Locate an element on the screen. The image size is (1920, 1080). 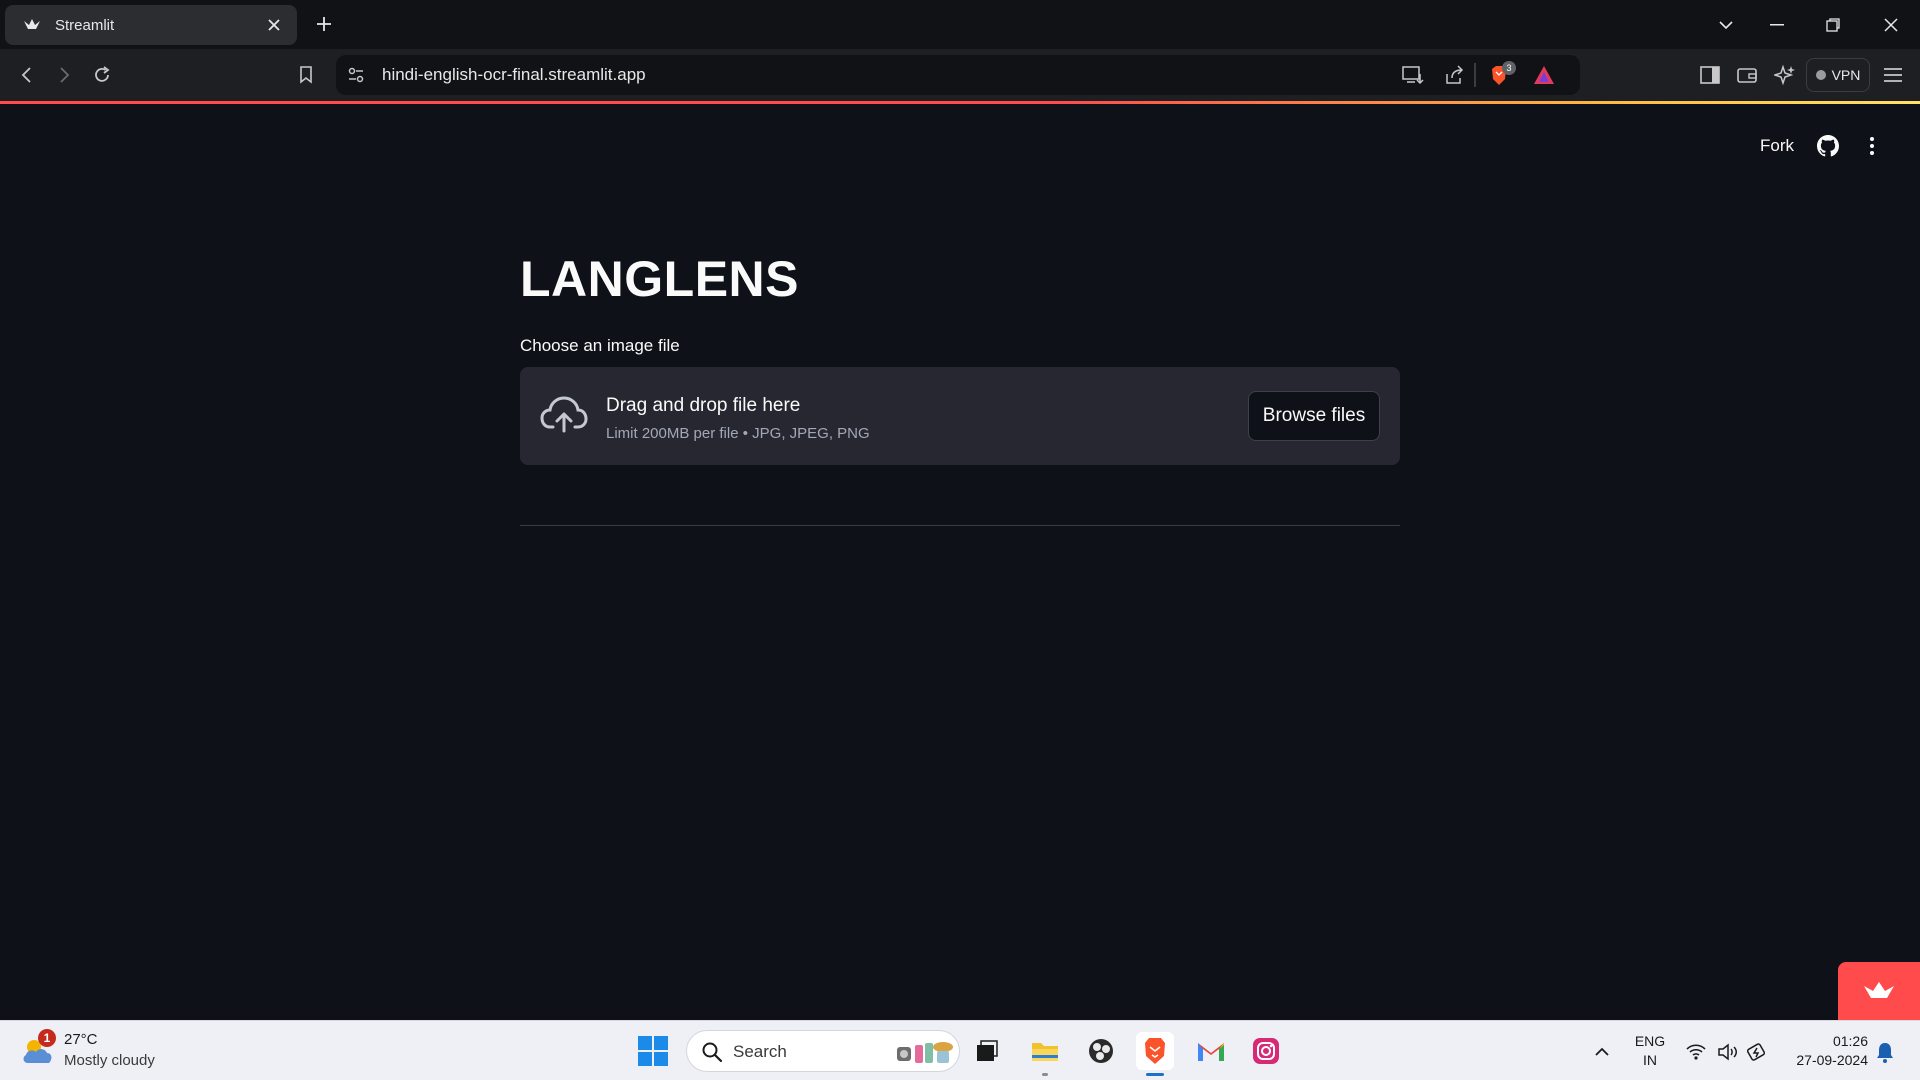
close-tab-icon is located at coordinates (274, 25).